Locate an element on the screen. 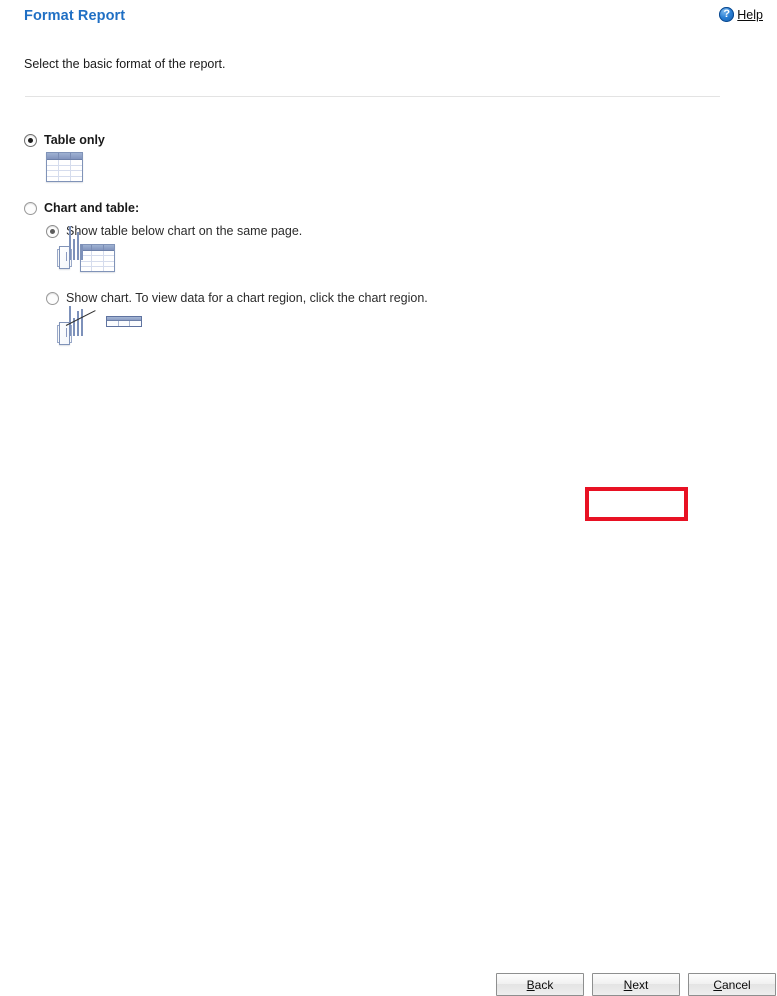 This screenshot has width=777, height=996. help-link: Help is located at coordinates (741, 14).